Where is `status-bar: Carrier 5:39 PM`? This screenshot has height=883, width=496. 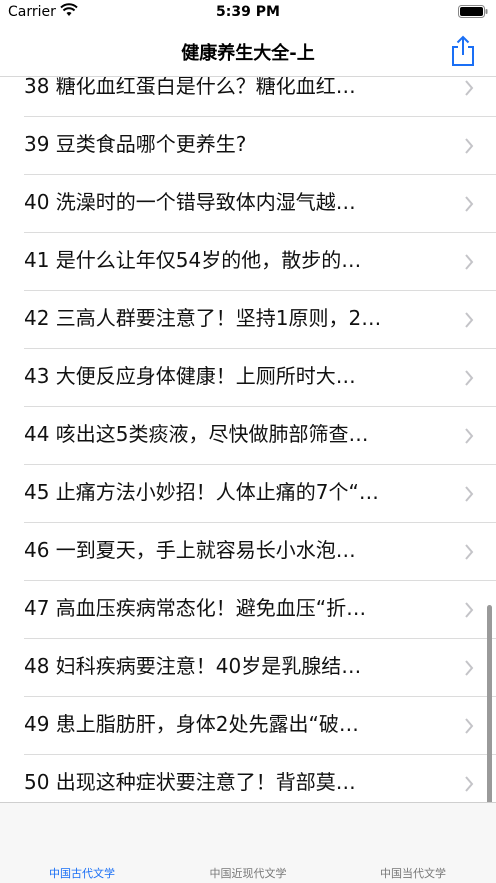
status-bar: Carrier 5:39 PM is located at coordinates (248, 13).